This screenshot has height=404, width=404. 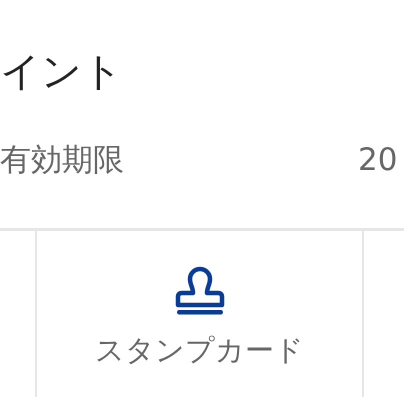 I want to click on stamp-icon, so click(x=200, y=291).